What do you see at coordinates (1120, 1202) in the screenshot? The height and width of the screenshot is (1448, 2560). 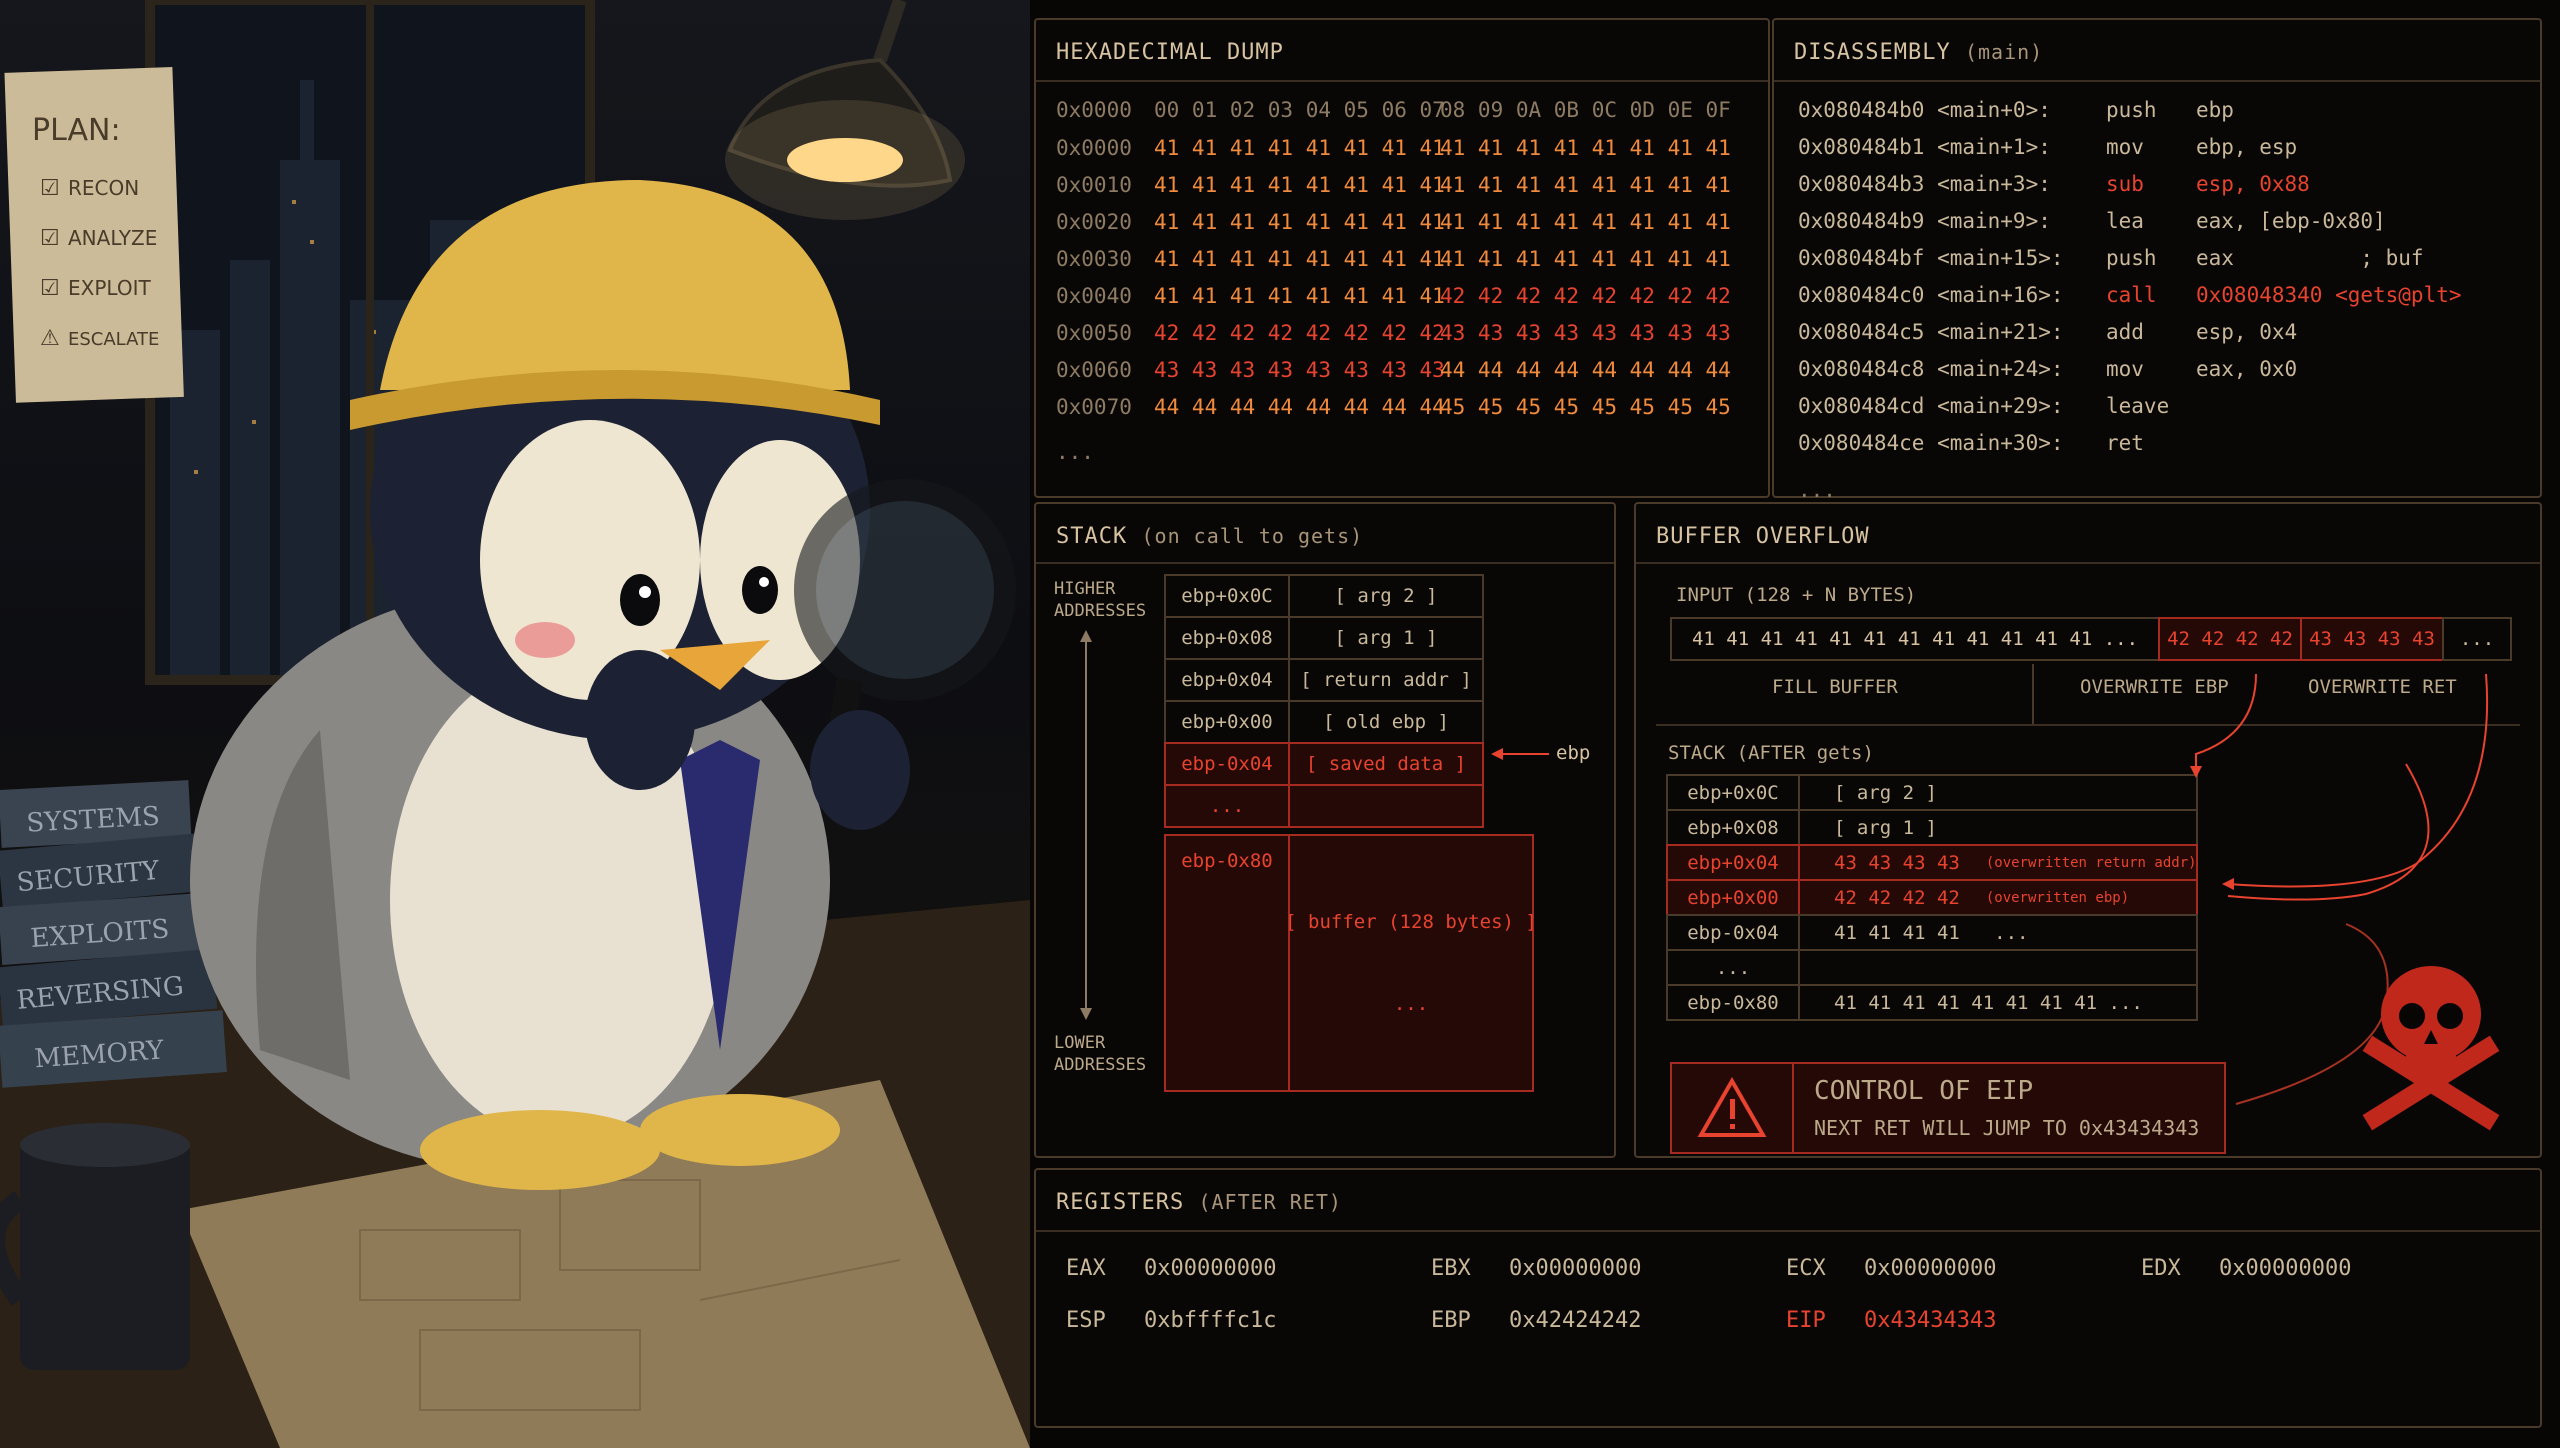 I see `registers-title: REGISTERS` at bounding box center [1120, 1202].